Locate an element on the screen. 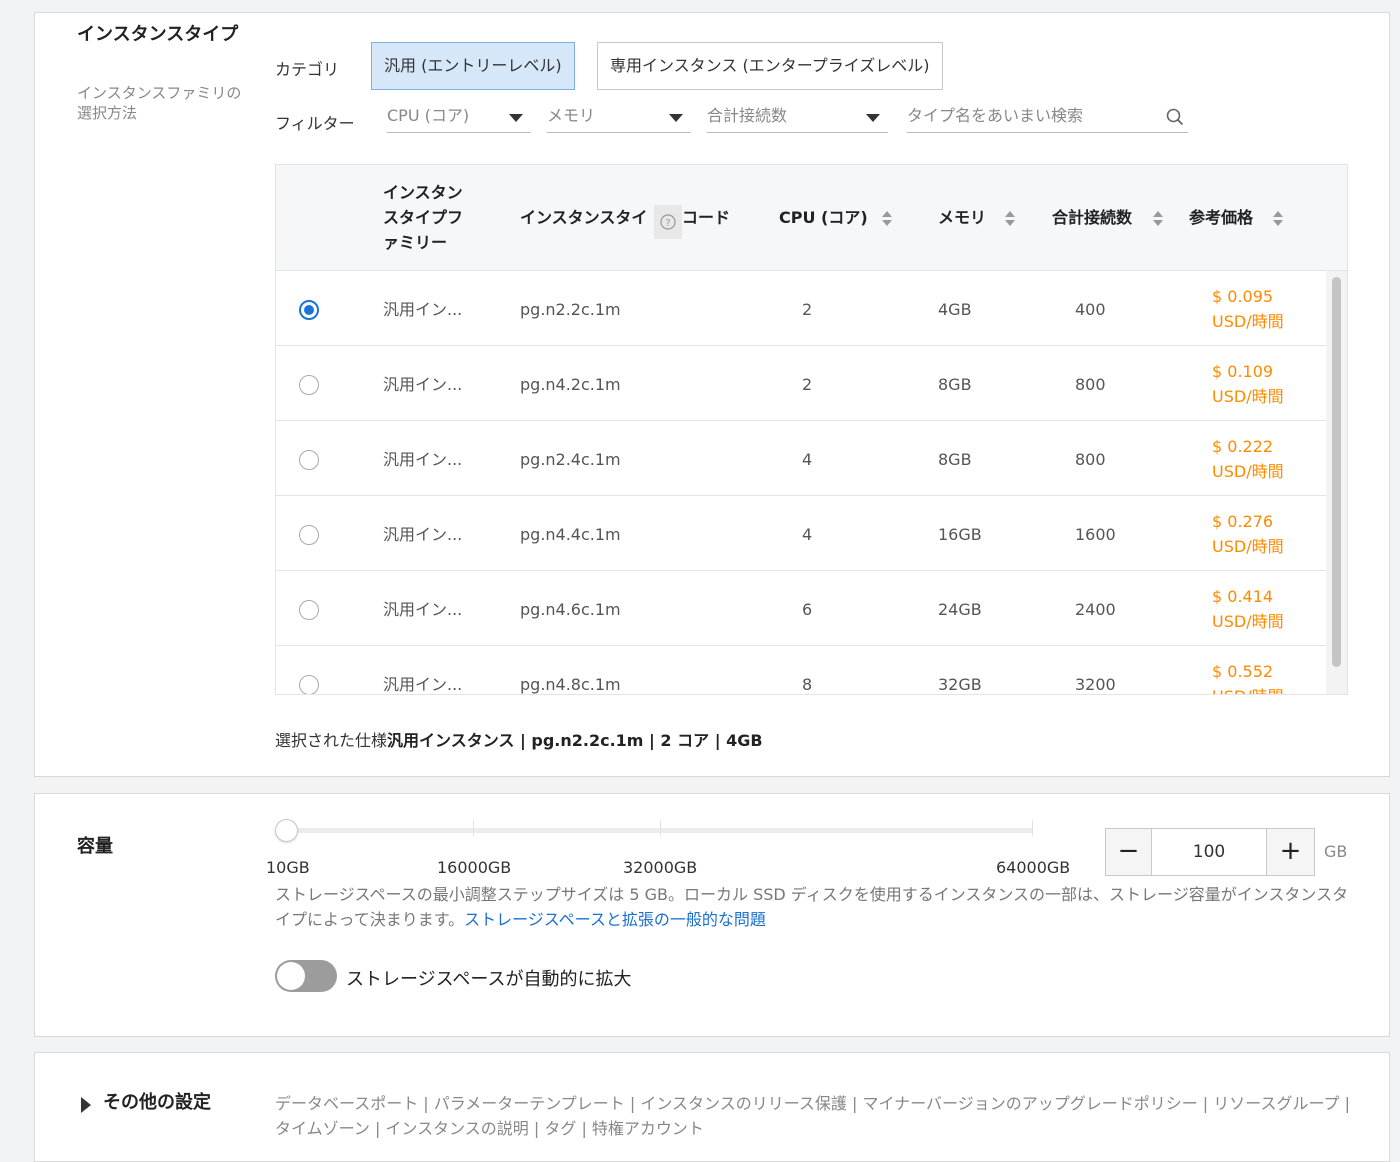 This screenshot has width=1400, height=1162. sort-price-icon is located at coordinates (1278, 219).